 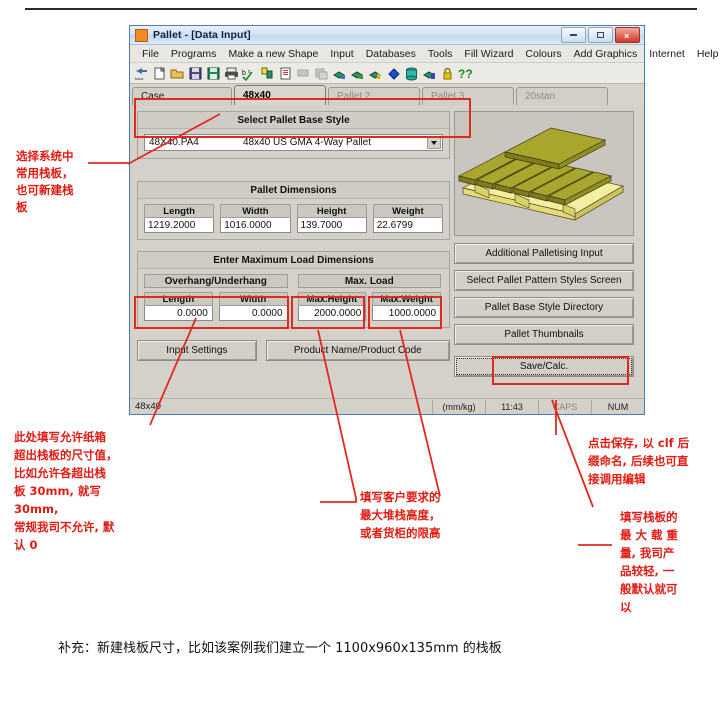 I want to click on window-title: Pallet - [Data Input], so click(x=202, y=35).